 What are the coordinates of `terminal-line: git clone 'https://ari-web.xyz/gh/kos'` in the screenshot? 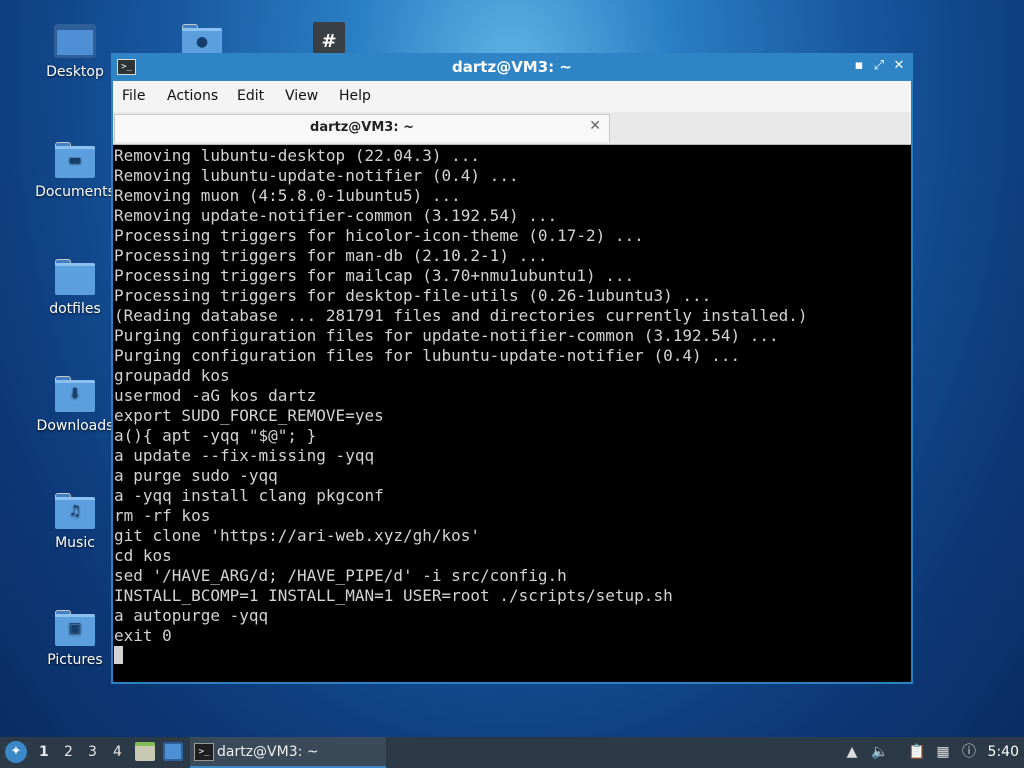 It's located at (297, 535).